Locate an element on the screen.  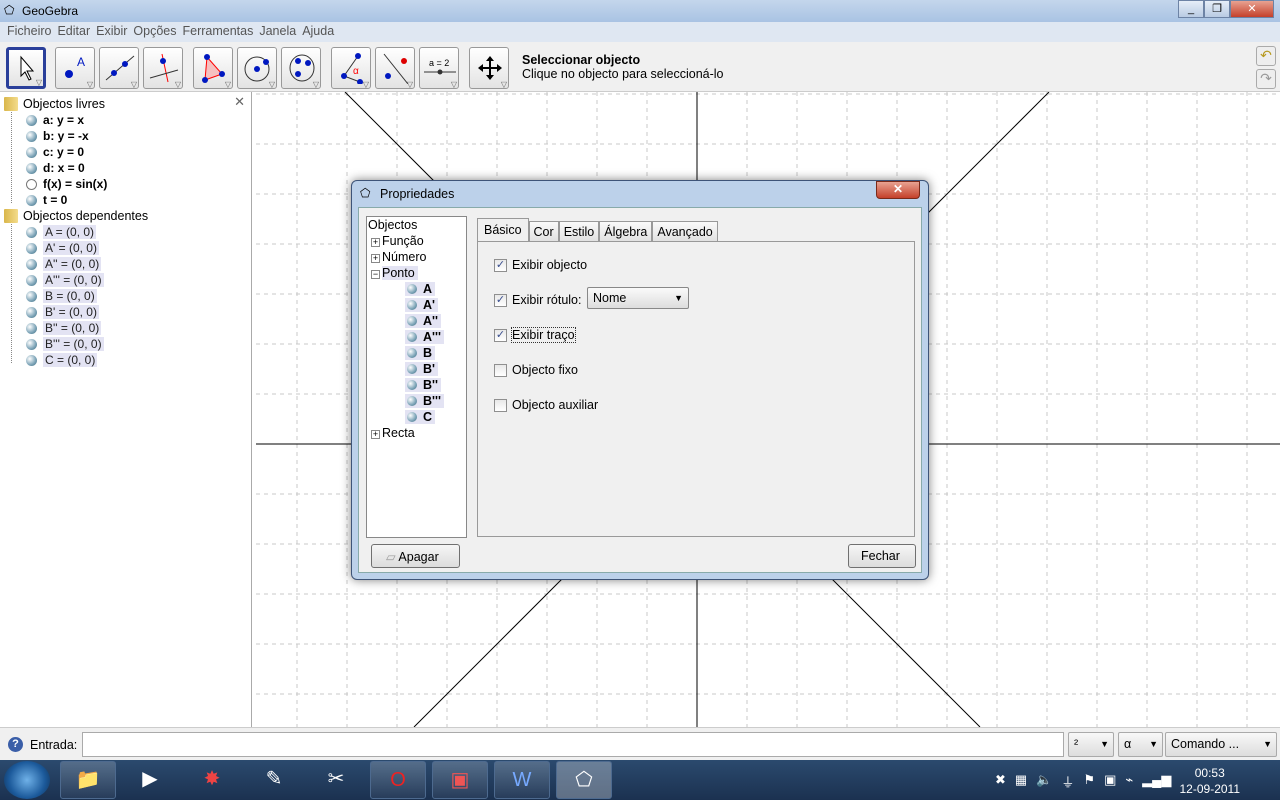
tree-point: A is located at coordinates (420, 289).